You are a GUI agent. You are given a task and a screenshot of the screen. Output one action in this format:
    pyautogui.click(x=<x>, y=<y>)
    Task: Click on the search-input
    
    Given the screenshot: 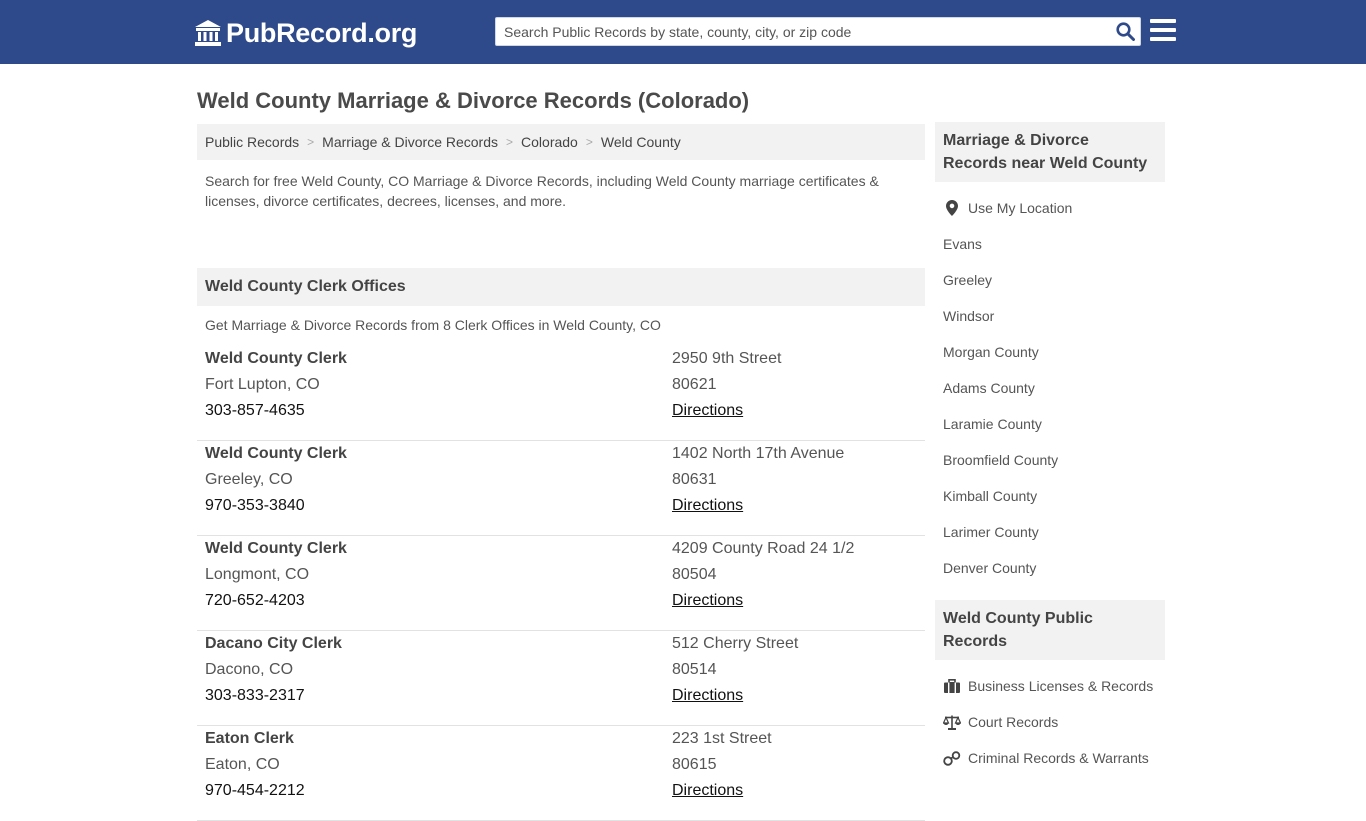 What is the action you would take?
    pyautogui.click(x=803, y=31)
    